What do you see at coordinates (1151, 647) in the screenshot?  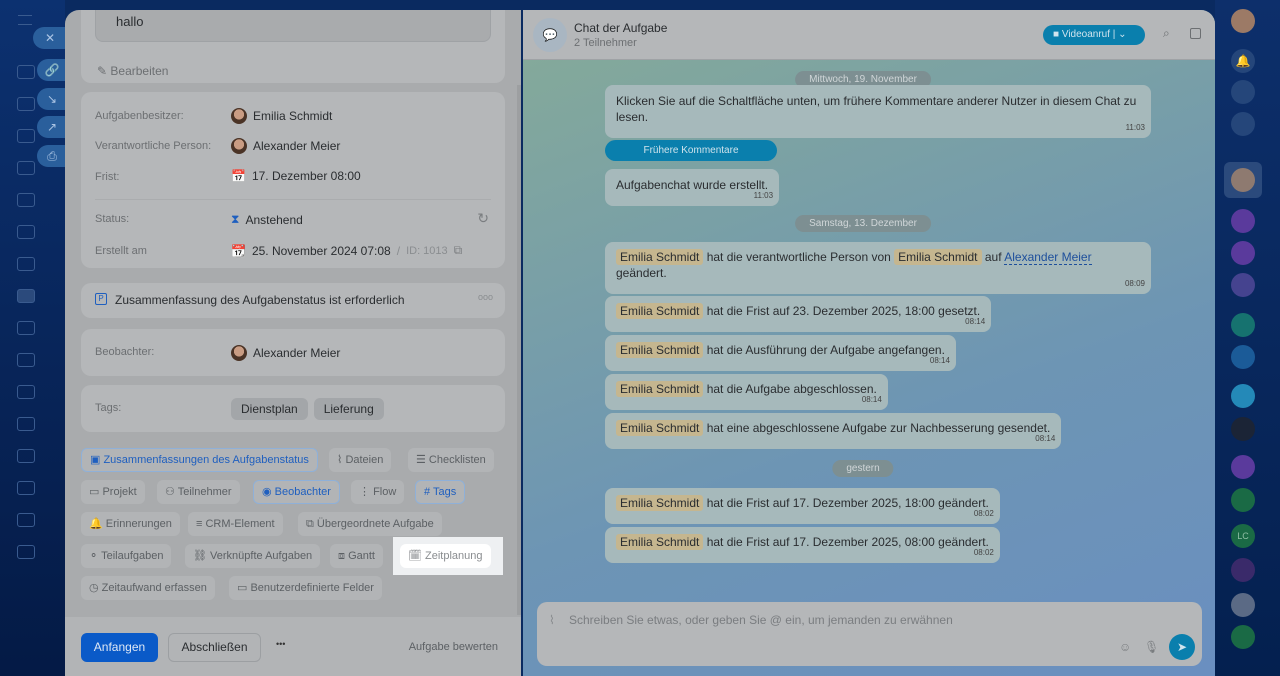 I see `microphone-icon: 🎙` at bounding box center [1151, 647].